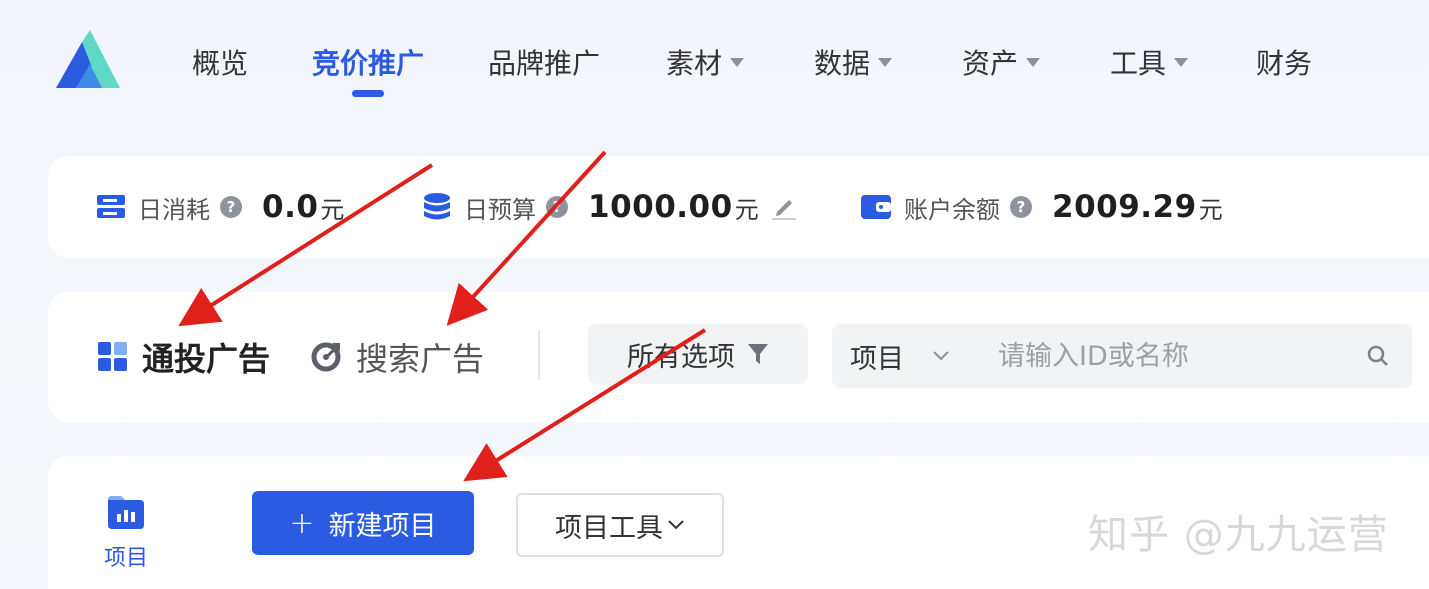 This screenshot has height=589, width=1429. What do you see at coordinates (368, 62) in the screenshot?
I see `nav-item-bidding: 竞价推广` at bounding box center [368, 62].